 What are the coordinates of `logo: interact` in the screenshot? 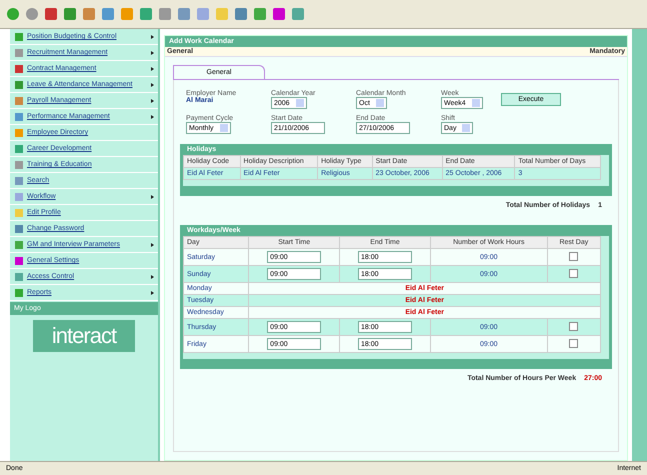 It's located at (84, 336).